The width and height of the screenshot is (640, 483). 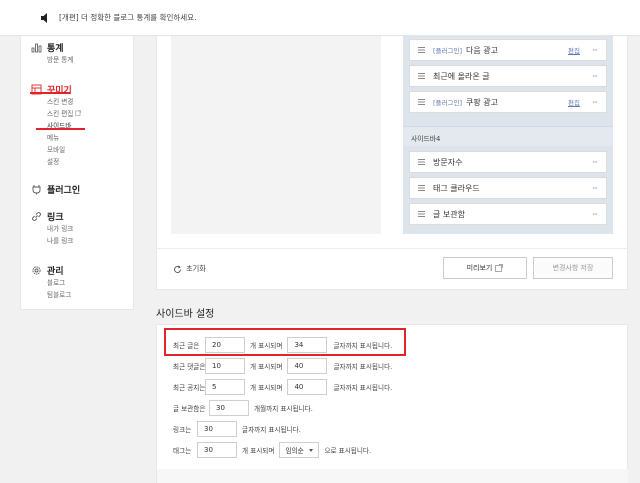 I want to click on sidebar-item-underline, so click(x=60, y=129).